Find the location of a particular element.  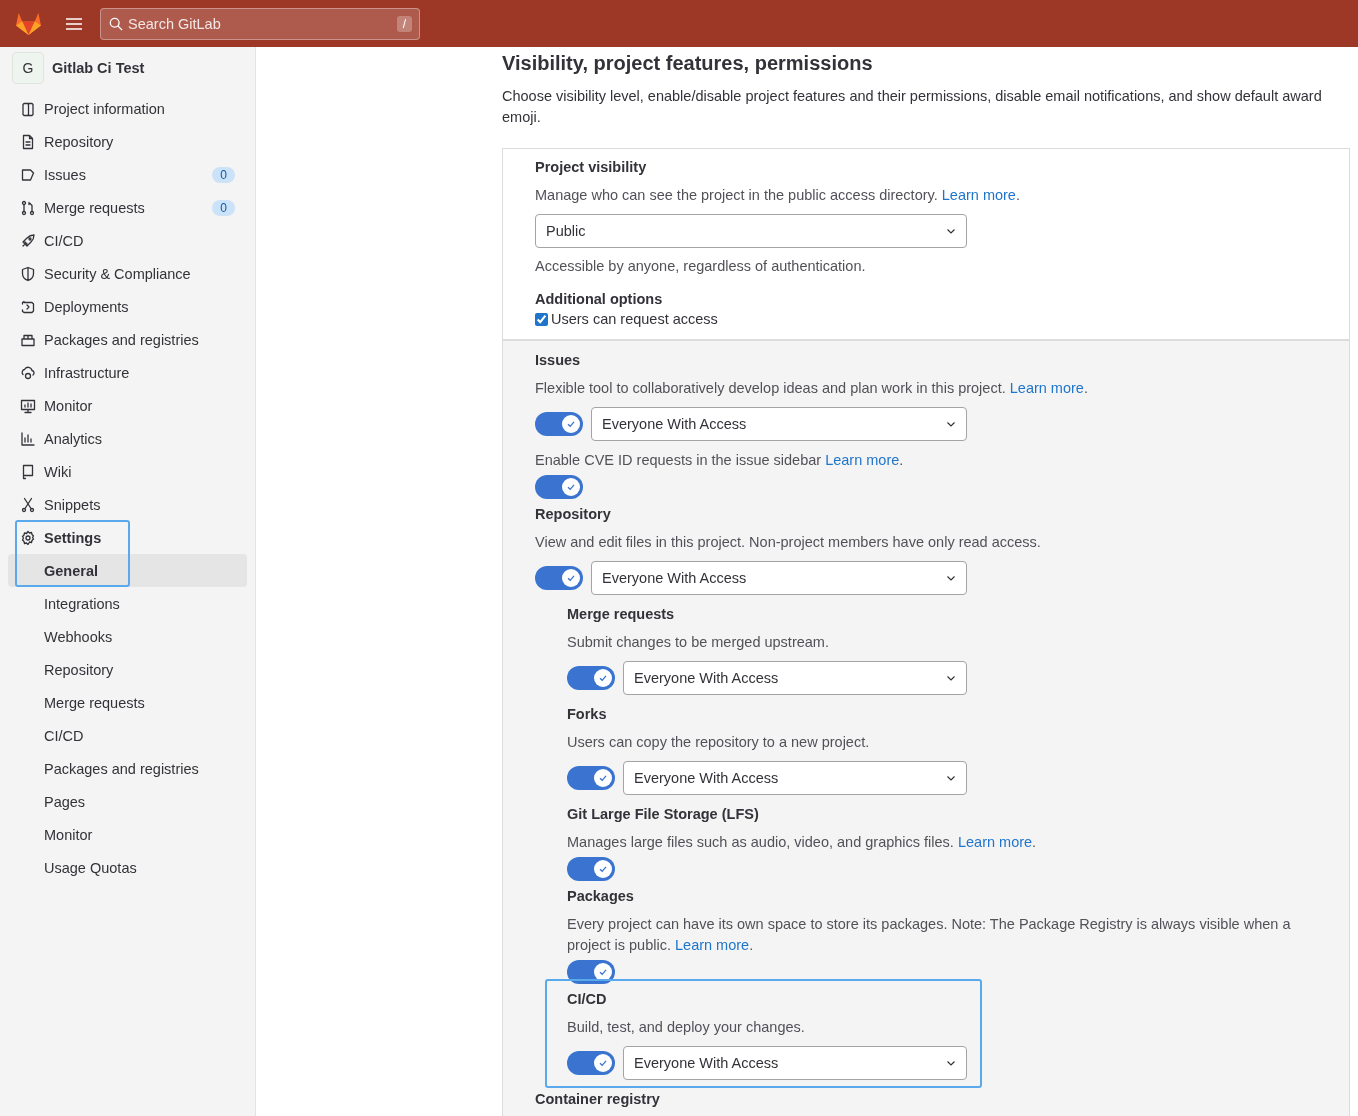

feature-title: CI/CD is located at coordinates (587, 999).